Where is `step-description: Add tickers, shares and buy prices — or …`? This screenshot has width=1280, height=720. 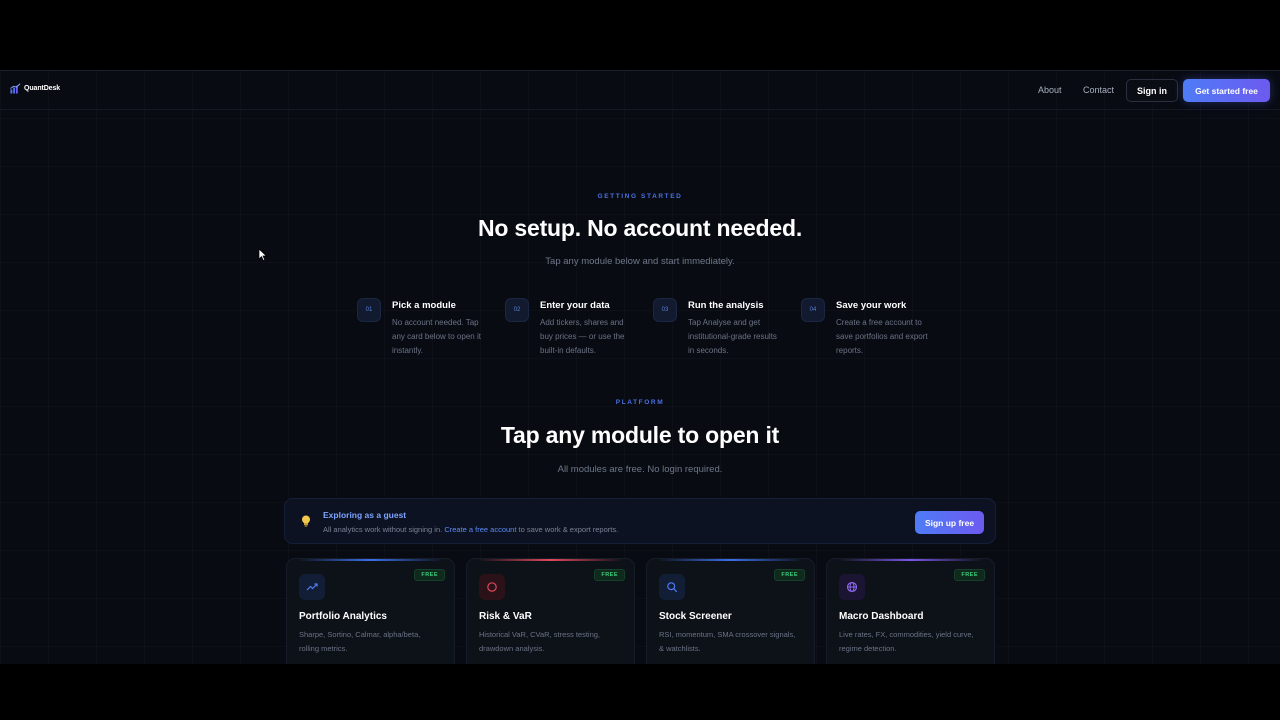
step-description: Add tickers, shares and buy prices — or … is located at coordinates (582, 336).